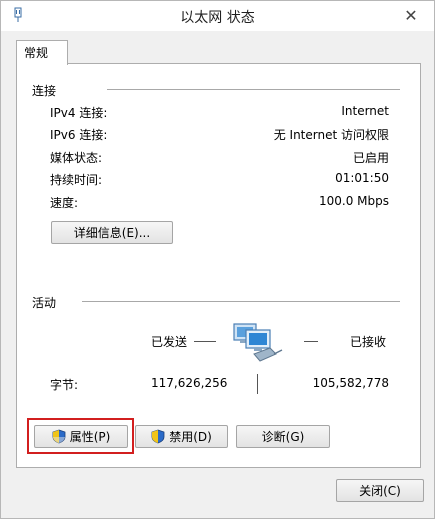 The width and height of the screenshot is (435, 519). Describe the element at coordinates (362, 178) in the screenshot. I see `duration-value: 01:01:50` at that location.